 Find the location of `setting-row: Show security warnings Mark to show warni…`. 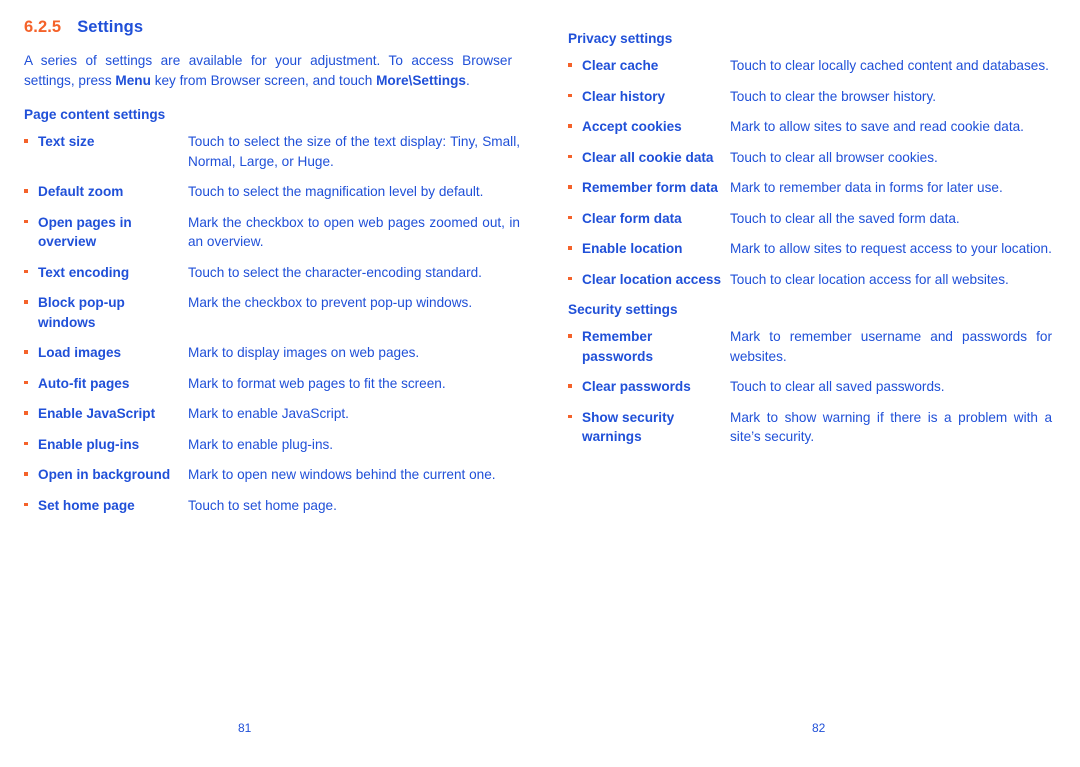

setting-row: Show security warnings Mark to show warni… is located at coordinates (810, 427).